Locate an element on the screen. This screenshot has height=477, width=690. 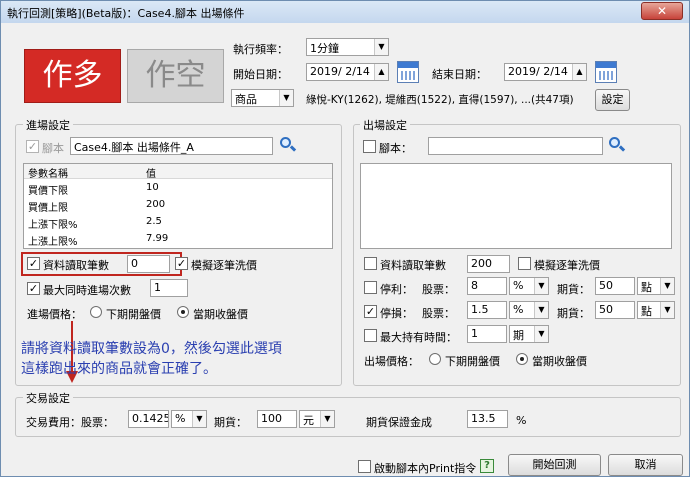
stop-loss-fut-label: 期貨： is located at coordinates (573, 313).